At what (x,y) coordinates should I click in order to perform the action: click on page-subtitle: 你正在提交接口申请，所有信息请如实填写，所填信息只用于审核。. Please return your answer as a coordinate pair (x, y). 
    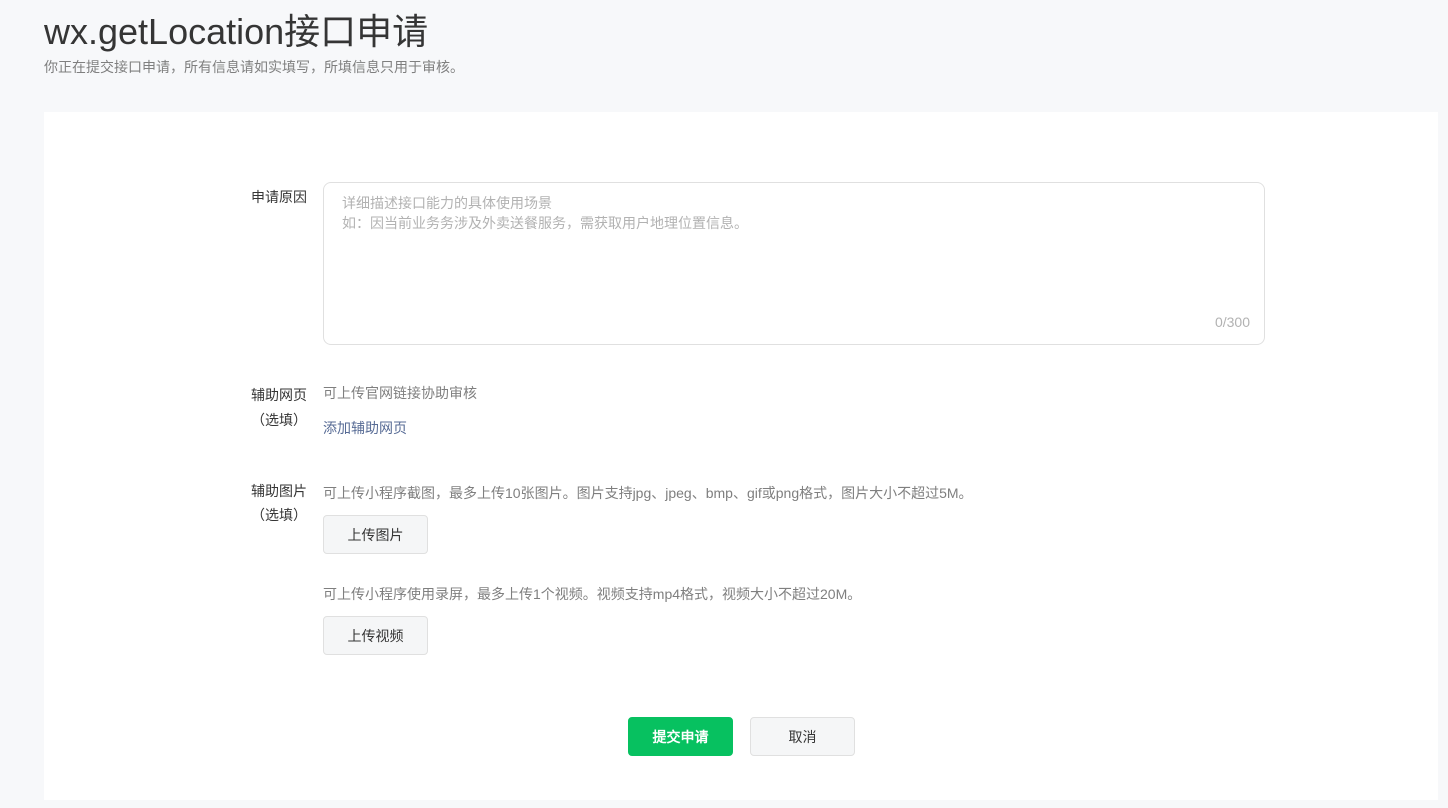
    Looking at the image, I should click on (254, 67).